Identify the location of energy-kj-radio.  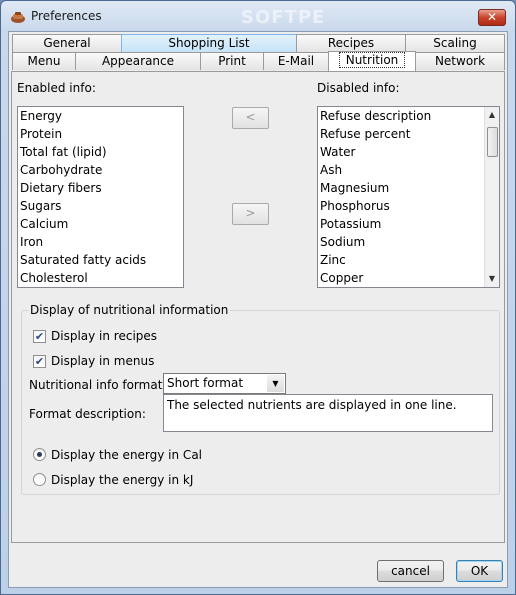
(39, 479).